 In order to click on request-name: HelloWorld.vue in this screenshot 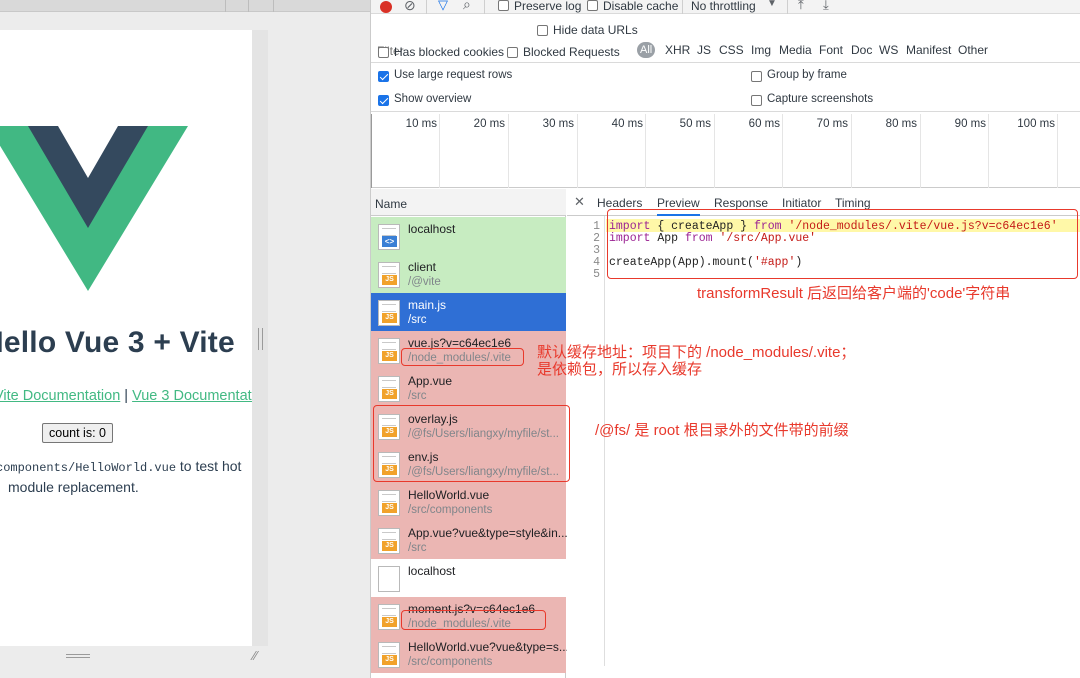, I will do `click(449, 495)`.